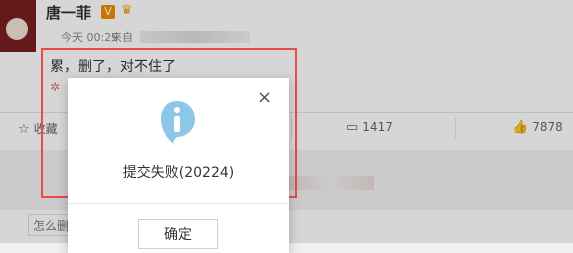  Describe the element at coordinates (195, 37) in the screenshot. I see `blurred-source` at that location.